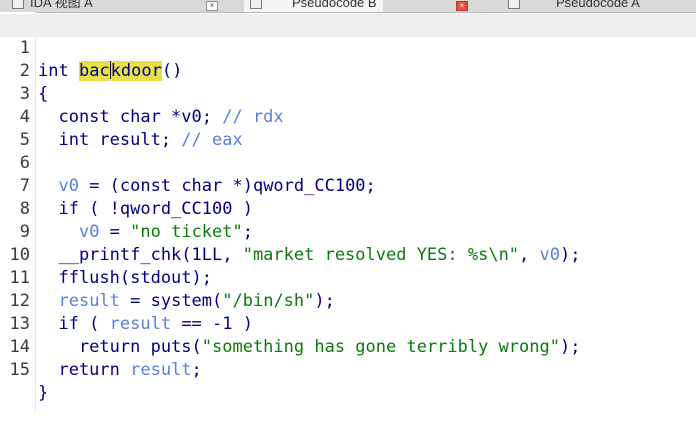 The height and width of the screenshot is (428, 696). What do you see at coordinates (84, 370) in the screenshot?
I see `token: return` at bounding box center [84, 370].